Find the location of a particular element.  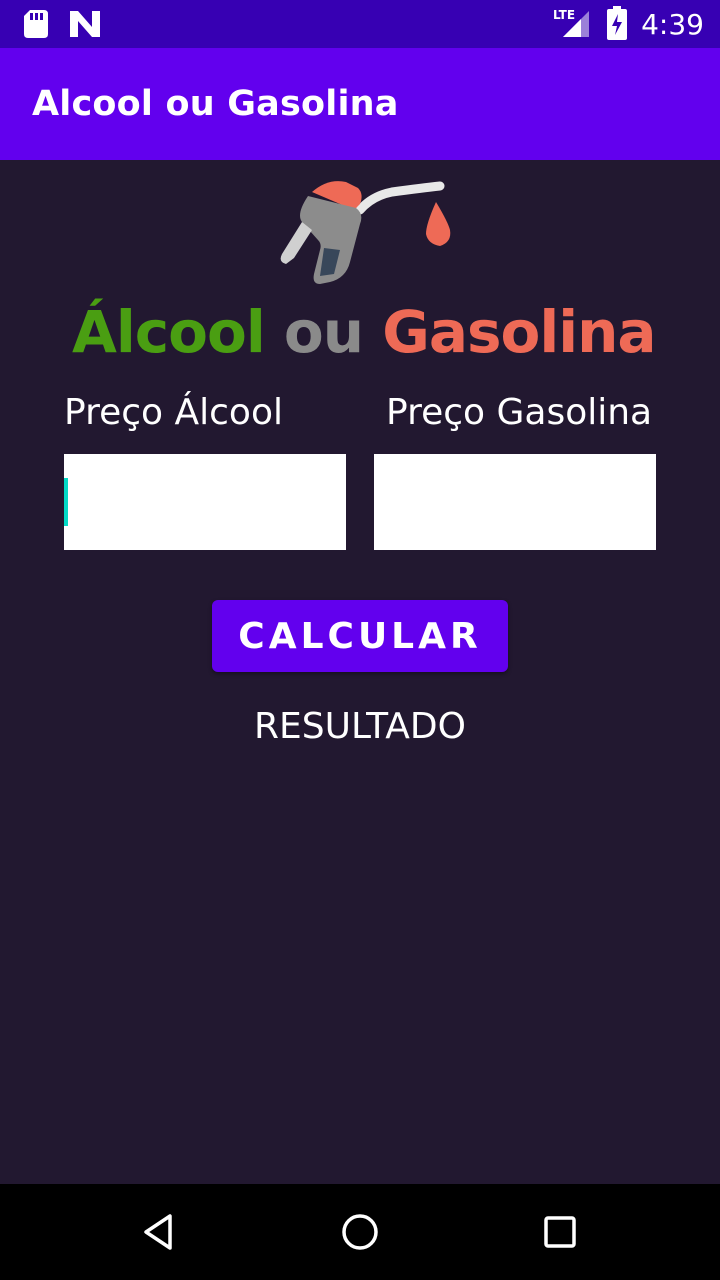

label-preco-gasolina: Preço Gasolina is located at coordinates (519, 412).